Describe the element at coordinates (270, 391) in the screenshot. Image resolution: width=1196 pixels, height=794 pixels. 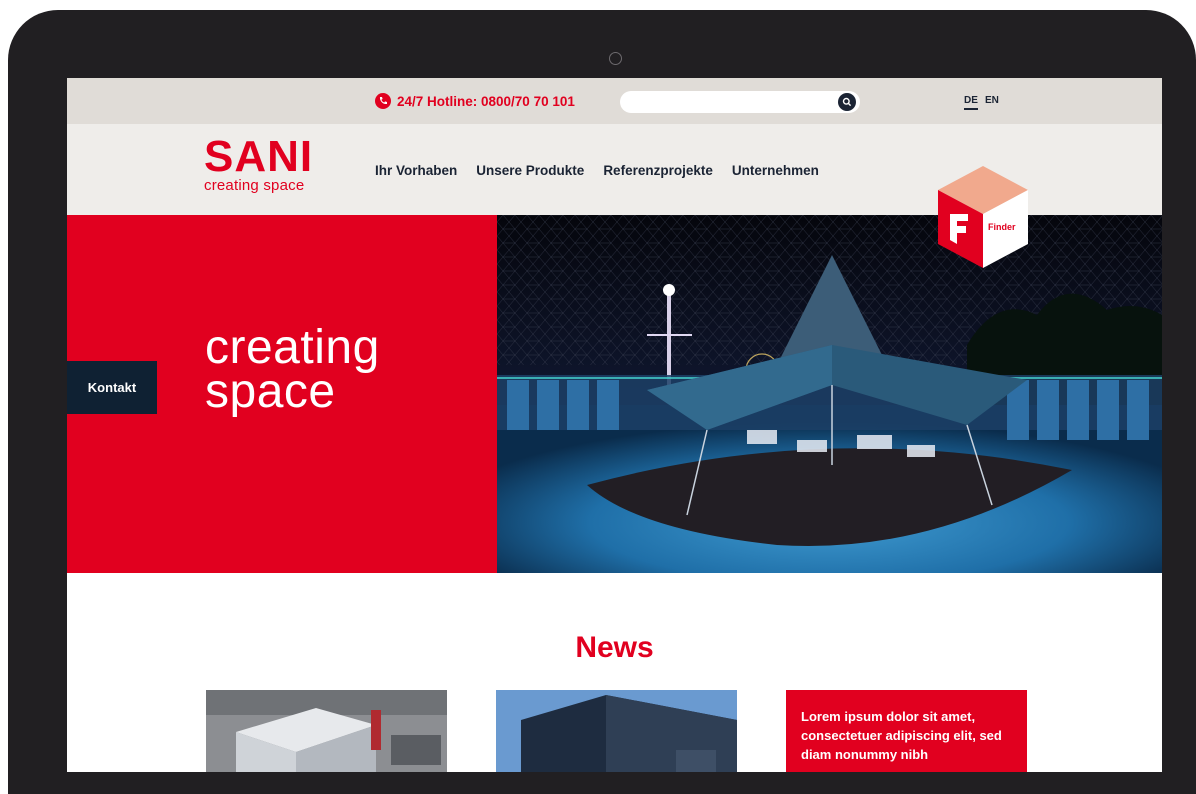
I see `hero-title-line-2: space` at that location.